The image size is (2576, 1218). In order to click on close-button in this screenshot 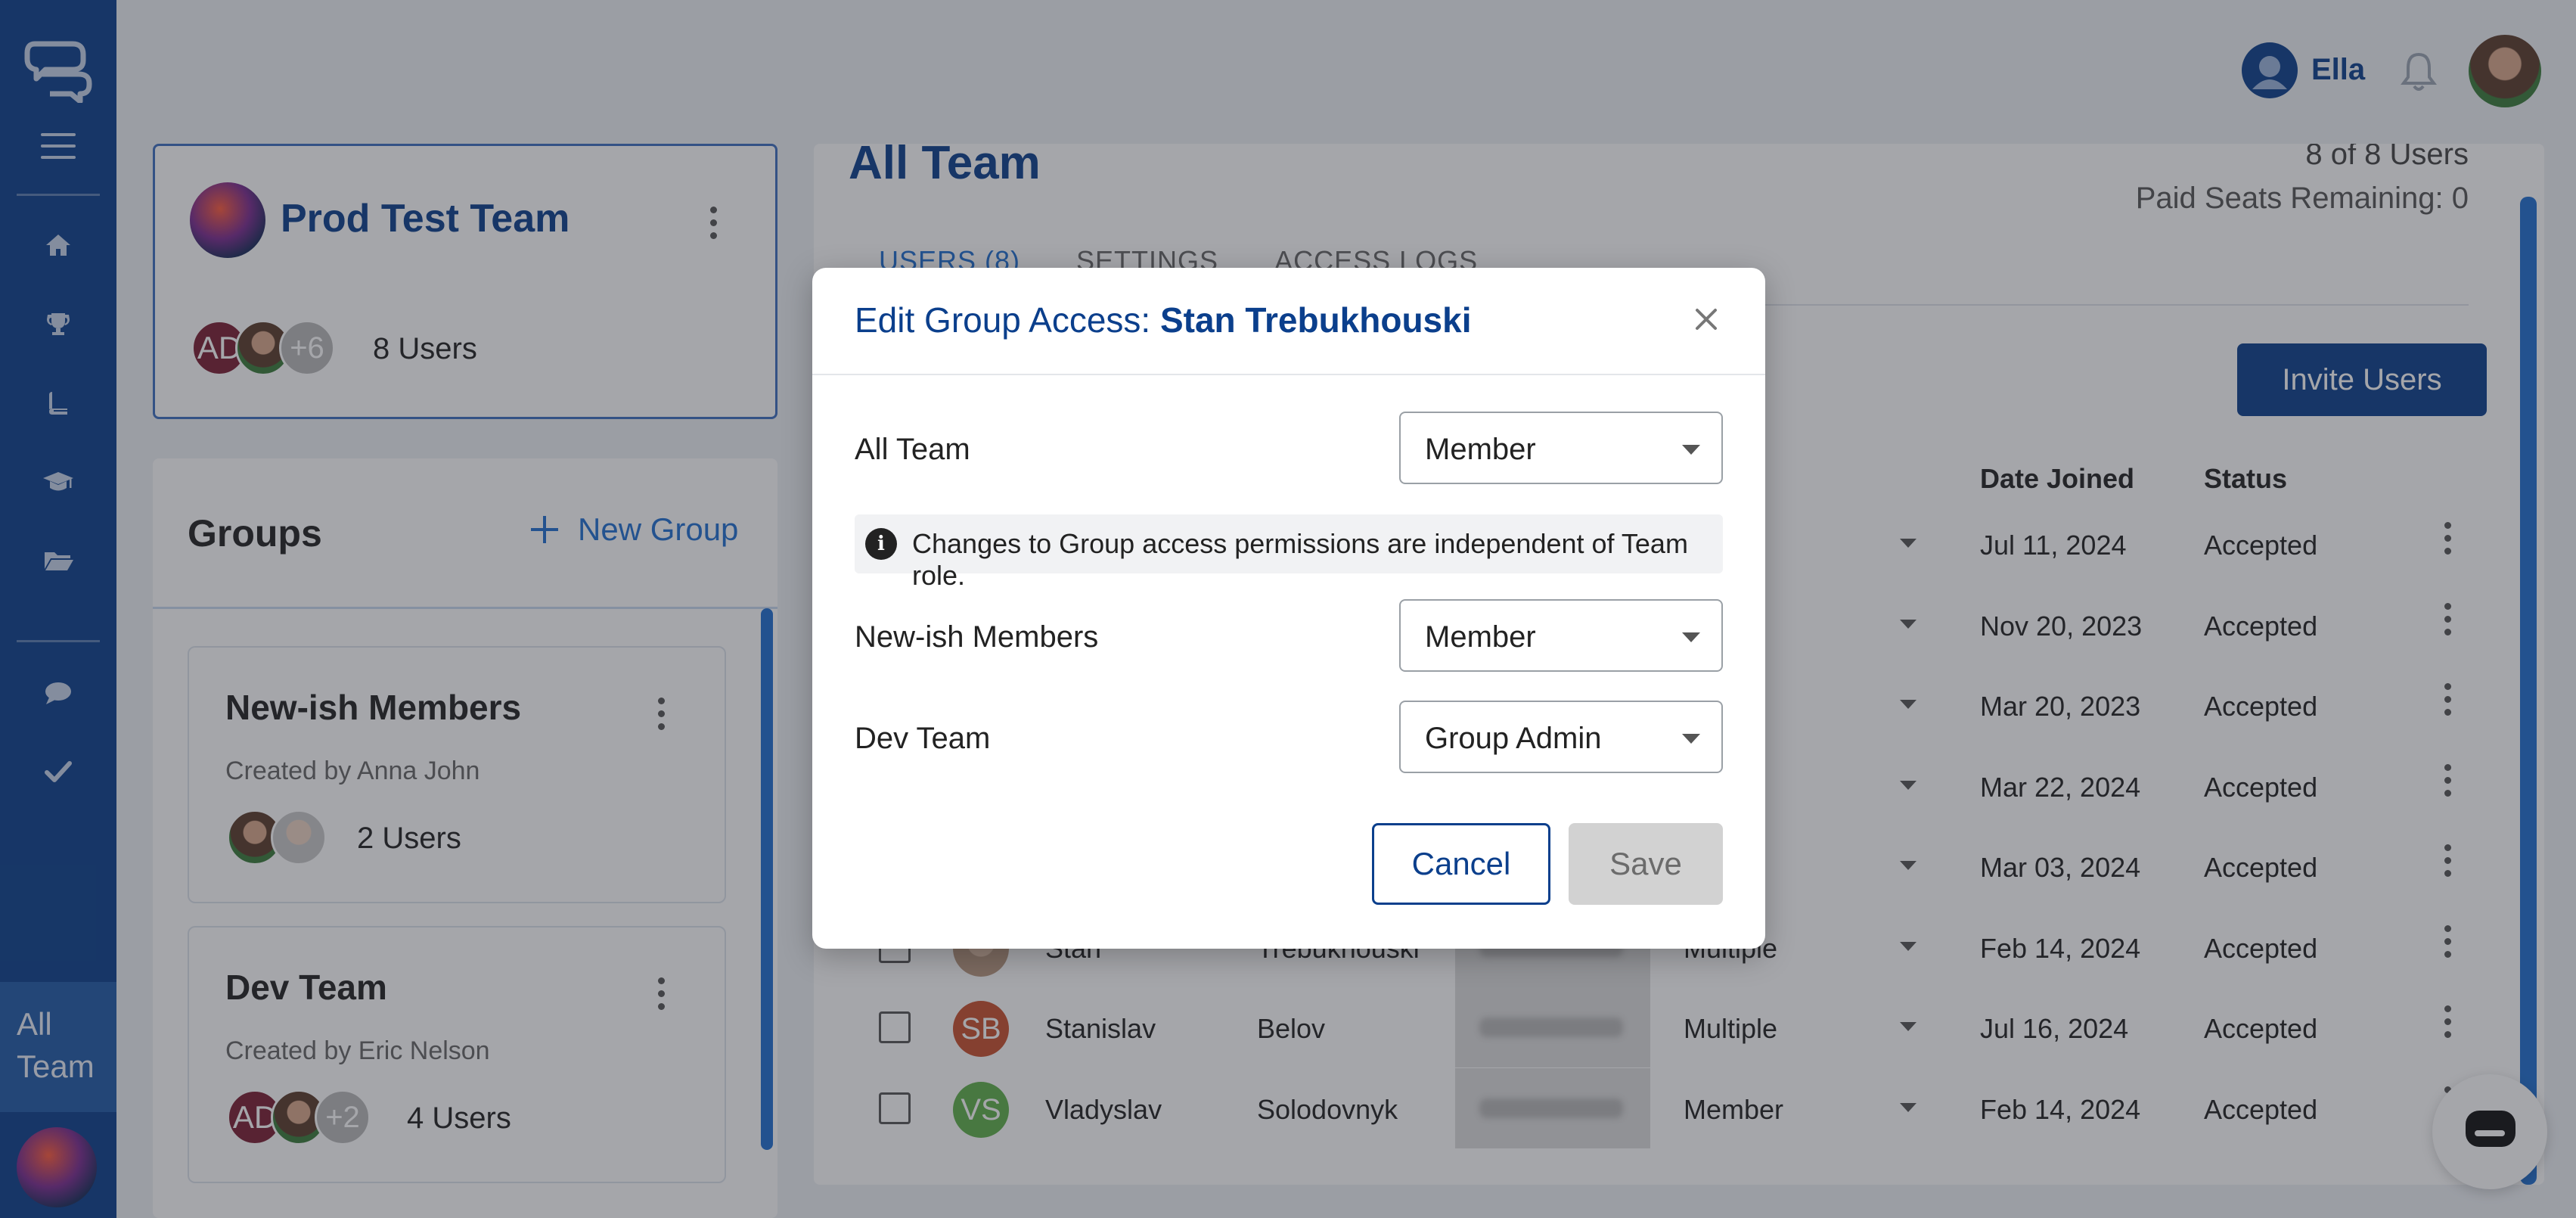, I will do `click(1706, 319)`.